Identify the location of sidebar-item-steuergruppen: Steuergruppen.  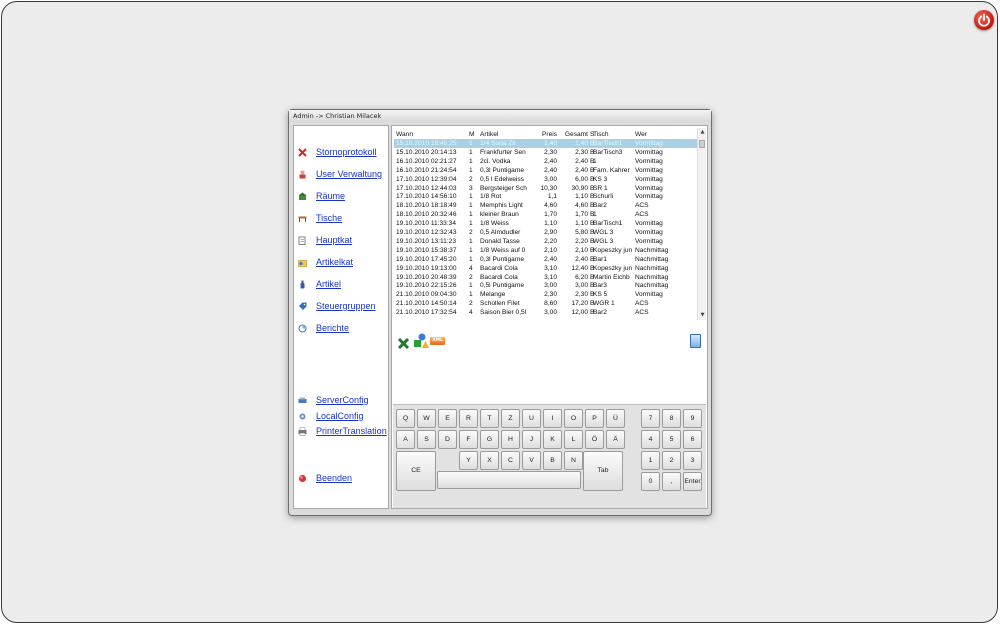
(337, 306).